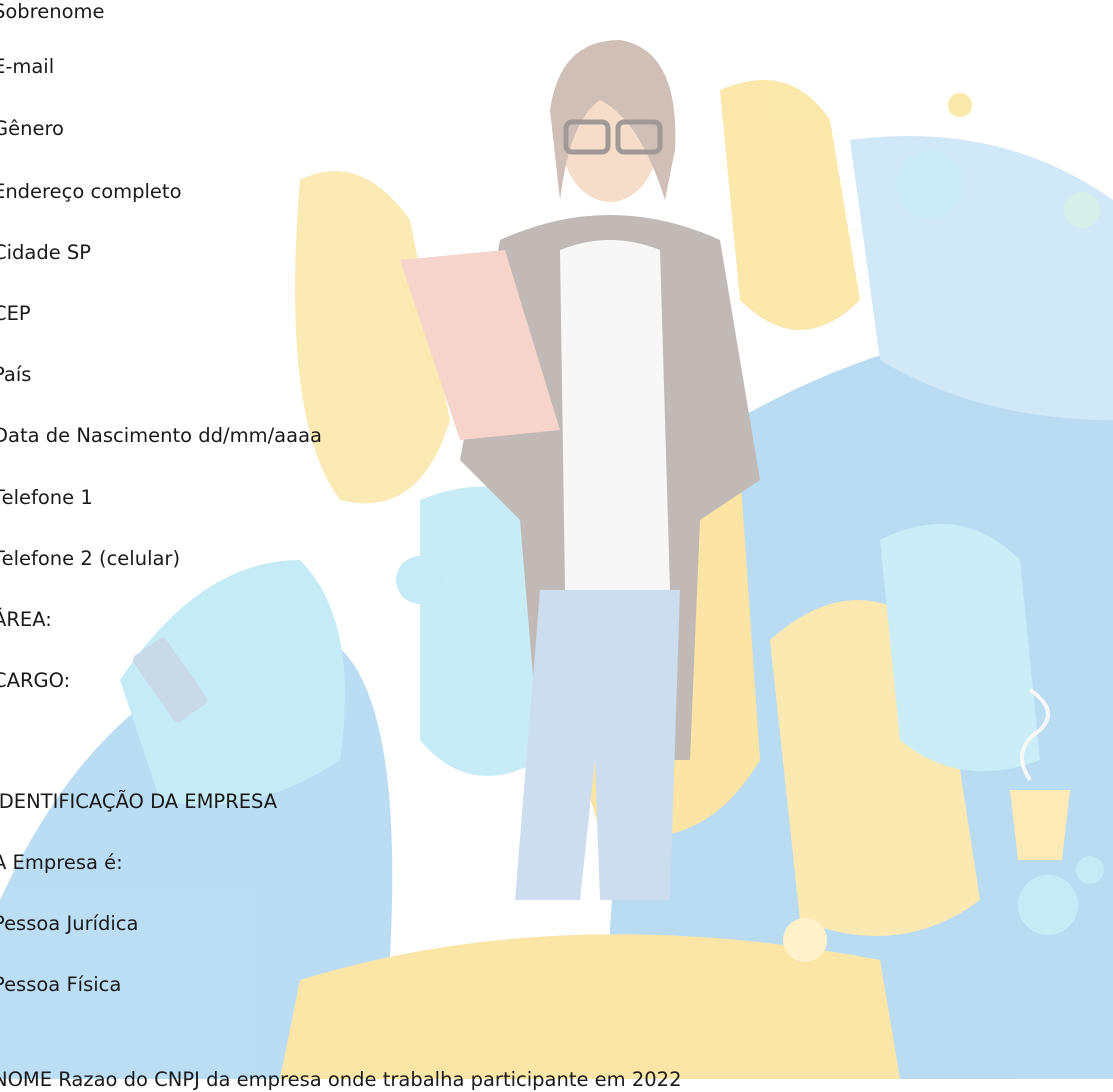  What do you see at coordinates (16, 374) in the screenshot?
I see `pais-label: País` at bounding box center [16, 374].